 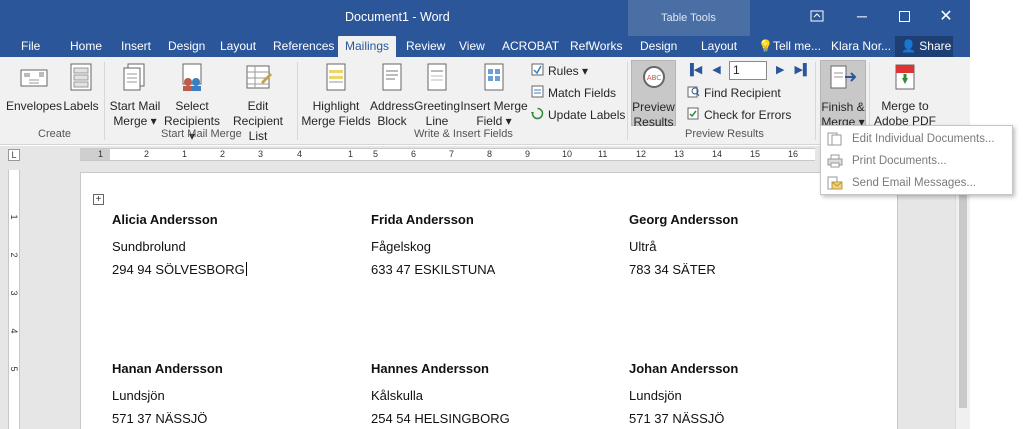 I want to click on recipient-name: Frida Andersson, so click(x=422, y=219).